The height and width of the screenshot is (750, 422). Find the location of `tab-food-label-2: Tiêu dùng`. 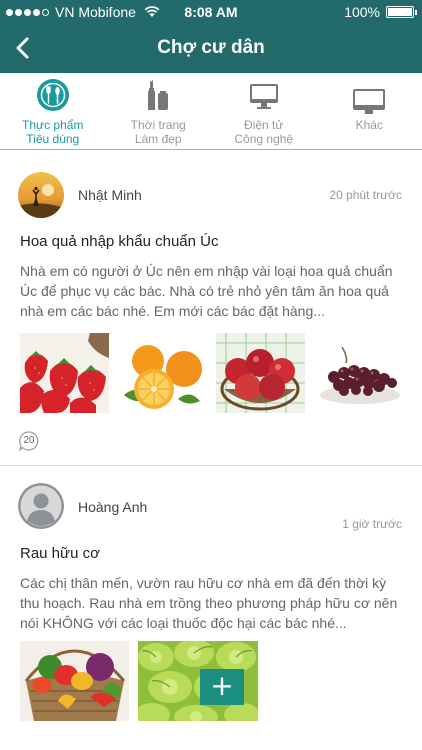

tab-food-label-2: Tiêu dùng is located at coordinates (53, 139).